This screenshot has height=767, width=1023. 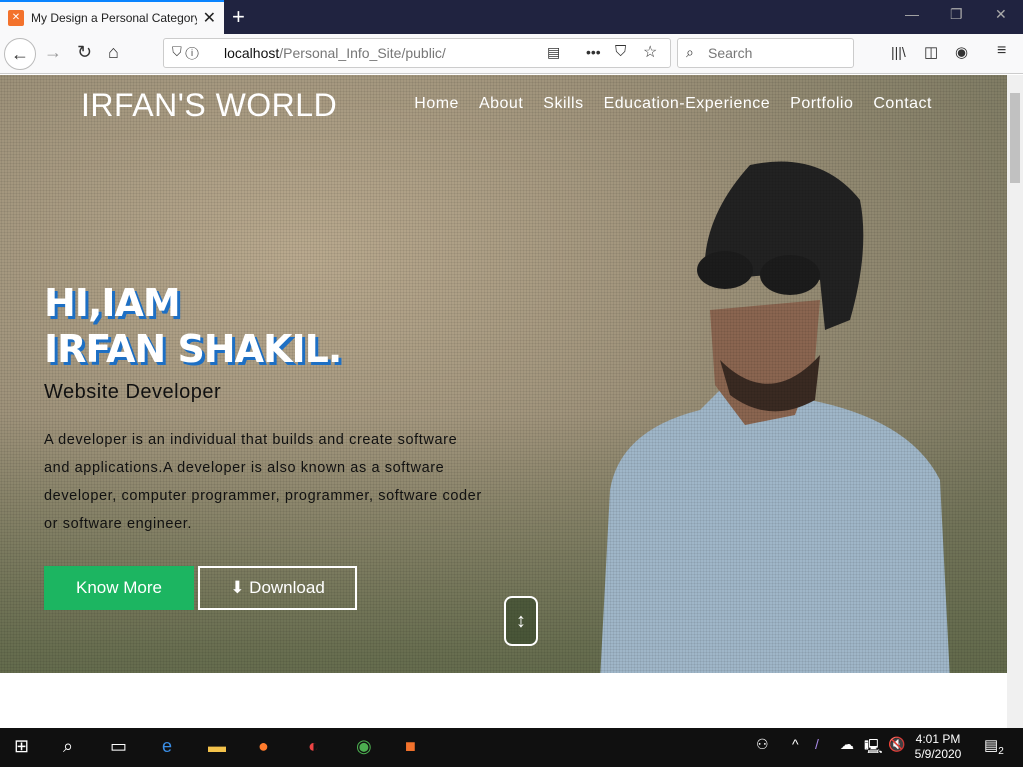 What do you see at coordinates (961, 52) in the screenshot?
I see `account-icon: ◉` at bounding box center [961, 52].